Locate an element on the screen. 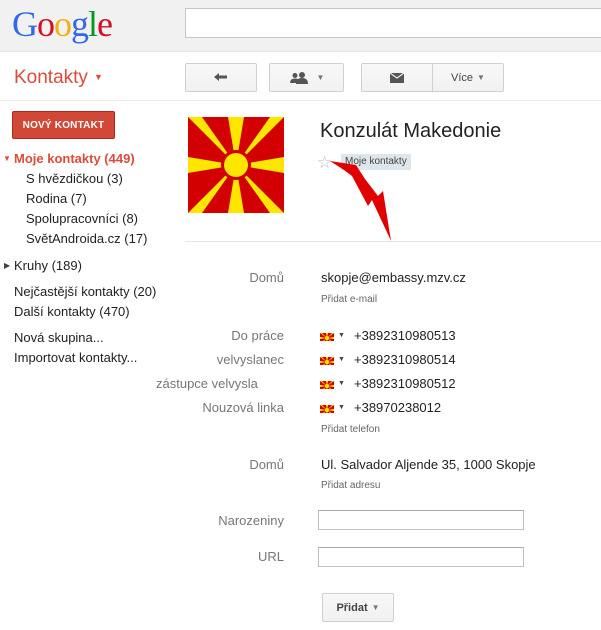 The image size is (601, 630). star-icon: ☆ is located at coordinates (324, 163).